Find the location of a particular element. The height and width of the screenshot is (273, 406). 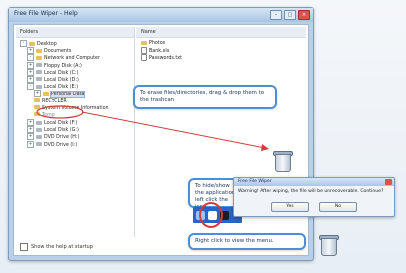

tray-icon-highlight is located at coordinates (211, 215).